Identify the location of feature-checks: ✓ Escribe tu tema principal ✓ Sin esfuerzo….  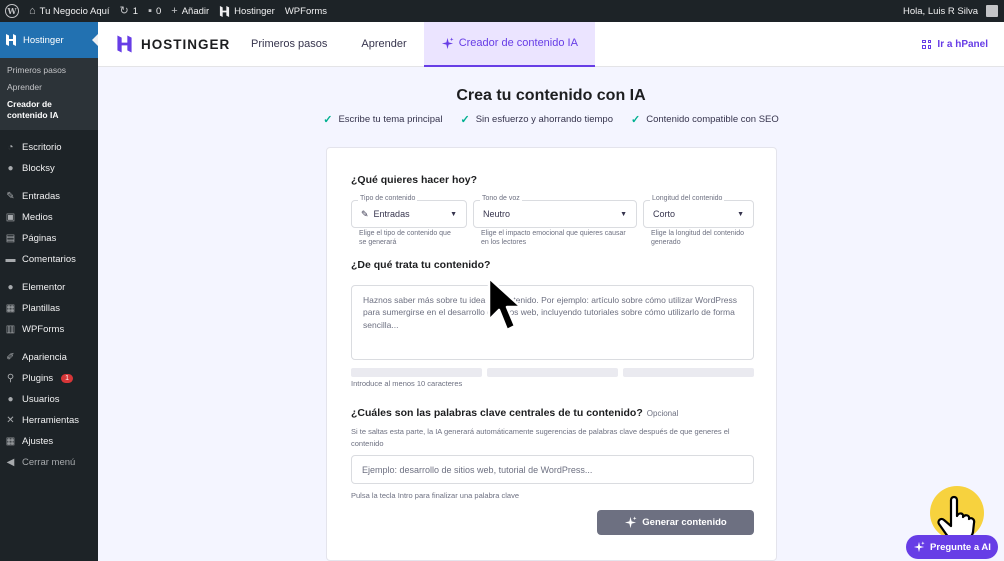
(551, 119).